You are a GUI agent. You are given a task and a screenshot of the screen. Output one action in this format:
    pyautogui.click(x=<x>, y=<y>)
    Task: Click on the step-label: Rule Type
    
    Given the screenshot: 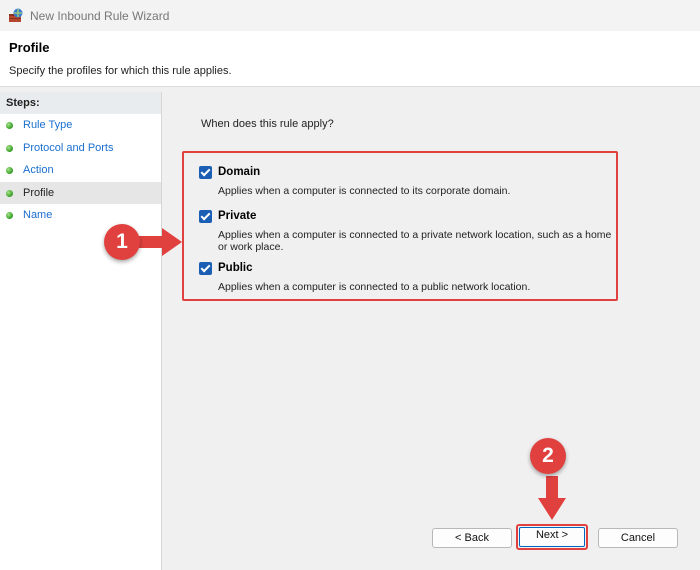 What is the action you would take?
    pyautogui.click(x=48, y=125)
    